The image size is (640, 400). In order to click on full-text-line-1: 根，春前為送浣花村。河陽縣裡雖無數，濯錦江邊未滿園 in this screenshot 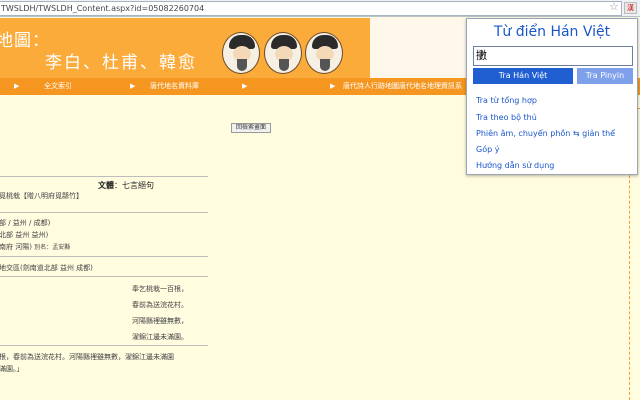, I will do `click(87, 357)`.